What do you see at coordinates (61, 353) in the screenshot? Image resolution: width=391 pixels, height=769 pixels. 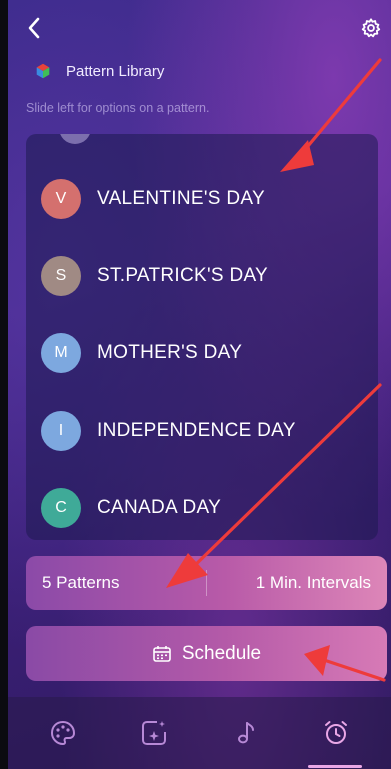 I see `avatar: M` at bounding box center [61, 353].